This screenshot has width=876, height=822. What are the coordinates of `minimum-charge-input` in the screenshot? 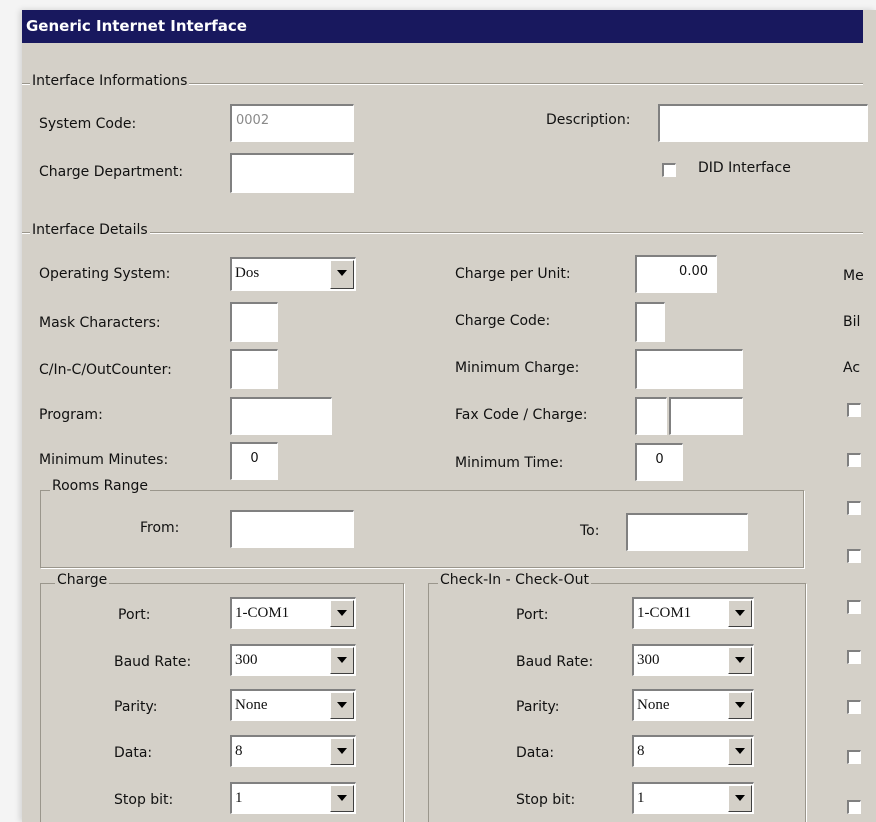 It's located at (689, 369).